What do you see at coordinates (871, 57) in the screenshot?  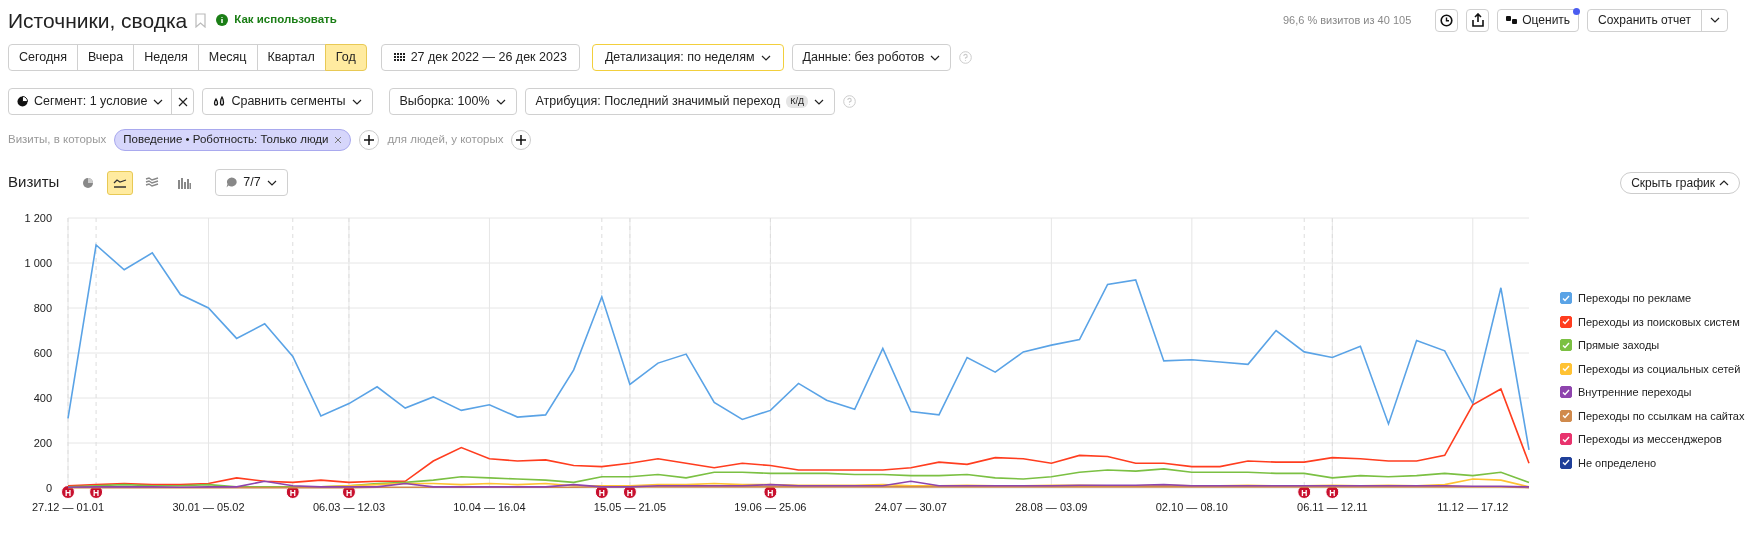 I see `data-dropdown: Данные: без роботов` at bounding box center [871, 57].